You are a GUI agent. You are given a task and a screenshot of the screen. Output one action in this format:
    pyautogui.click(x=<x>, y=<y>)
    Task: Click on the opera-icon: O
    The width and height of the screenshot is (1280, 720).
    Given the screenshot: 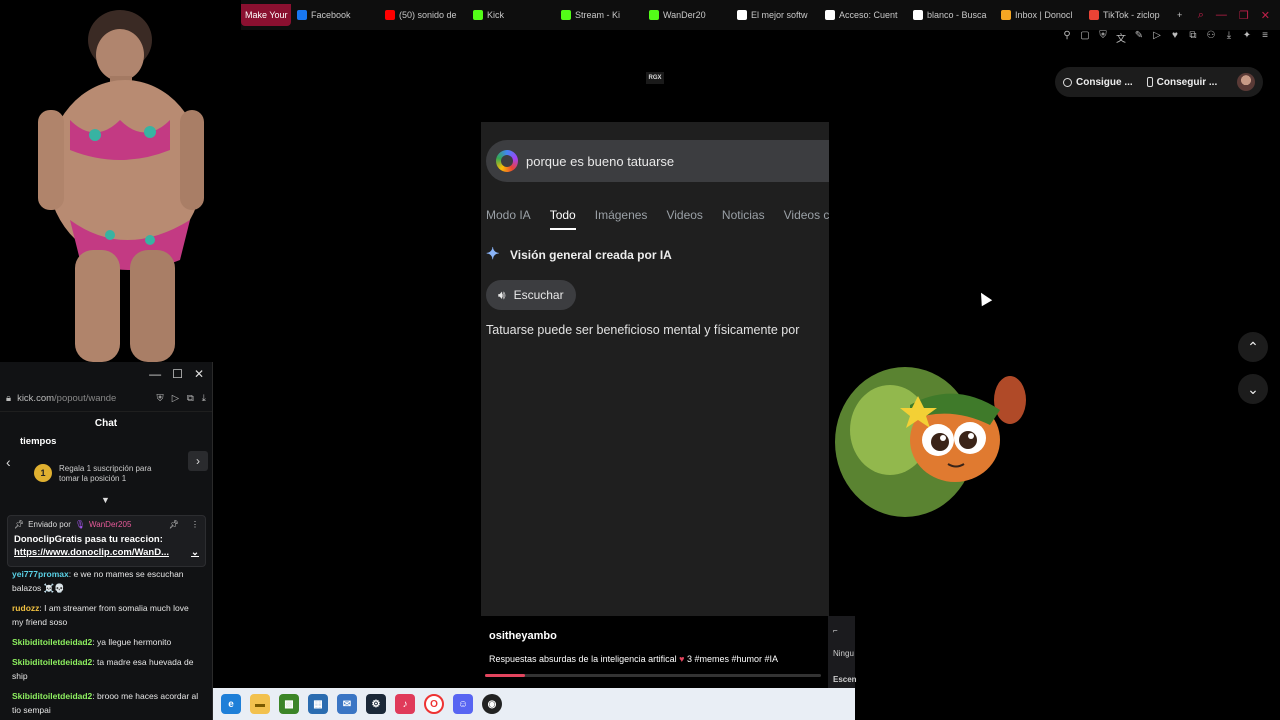 What is the action you would take?
    pyautogui.click(x=434, y=704)
    